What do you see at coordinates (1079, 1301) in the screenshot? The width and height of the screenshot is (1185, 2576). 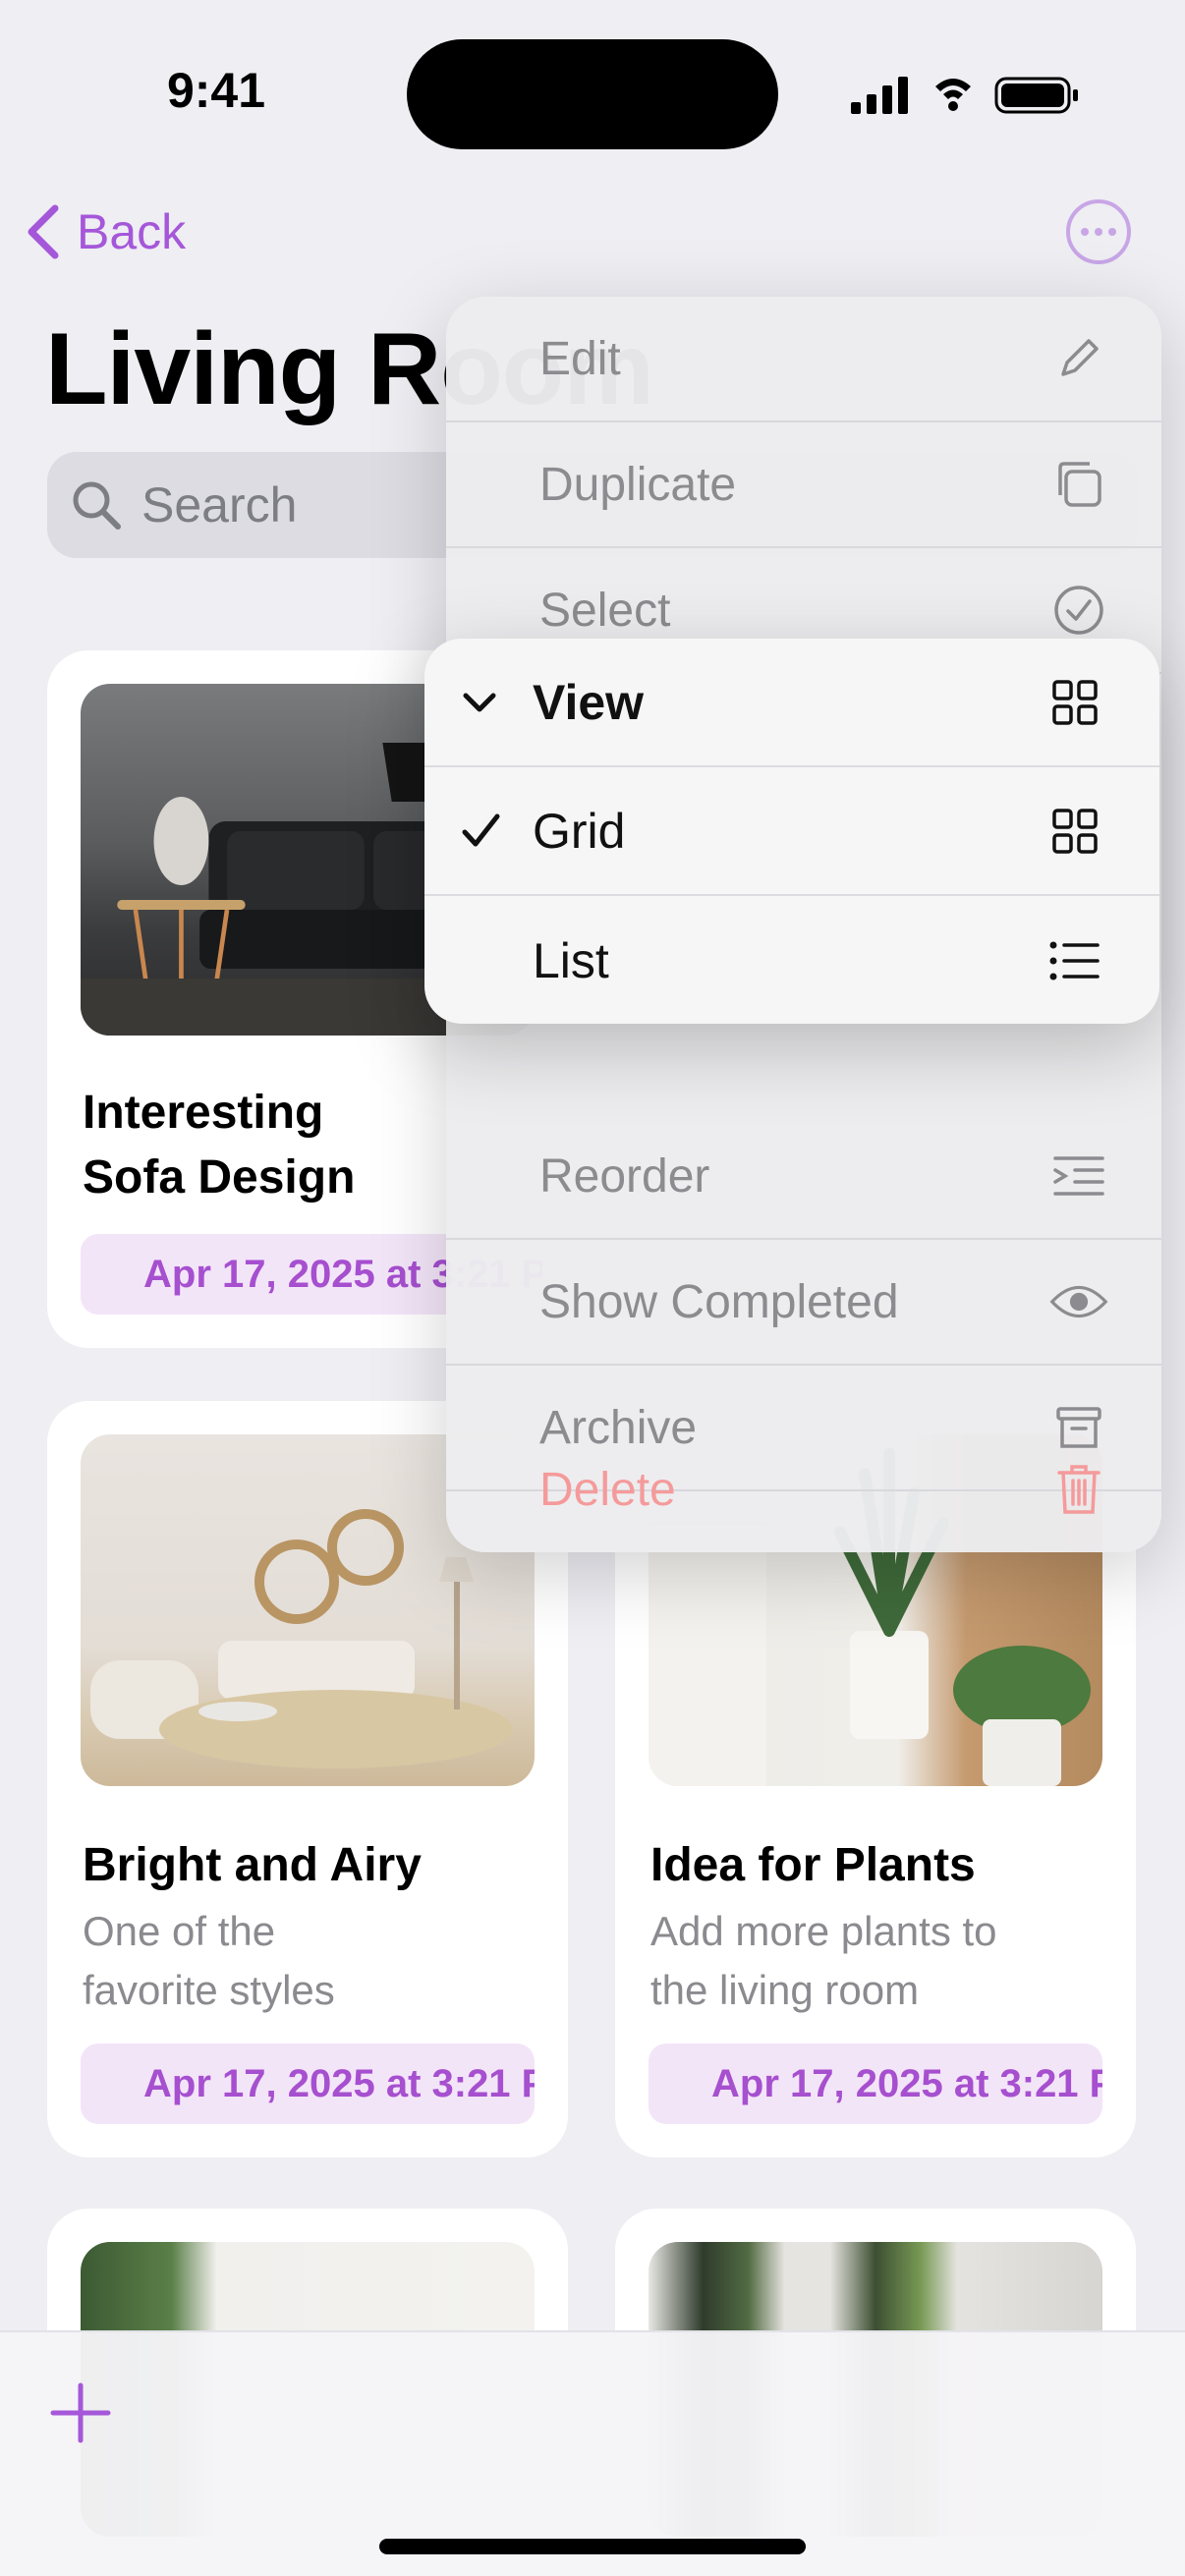 I see `eye-icon` at bounding box center [1079, 1301].